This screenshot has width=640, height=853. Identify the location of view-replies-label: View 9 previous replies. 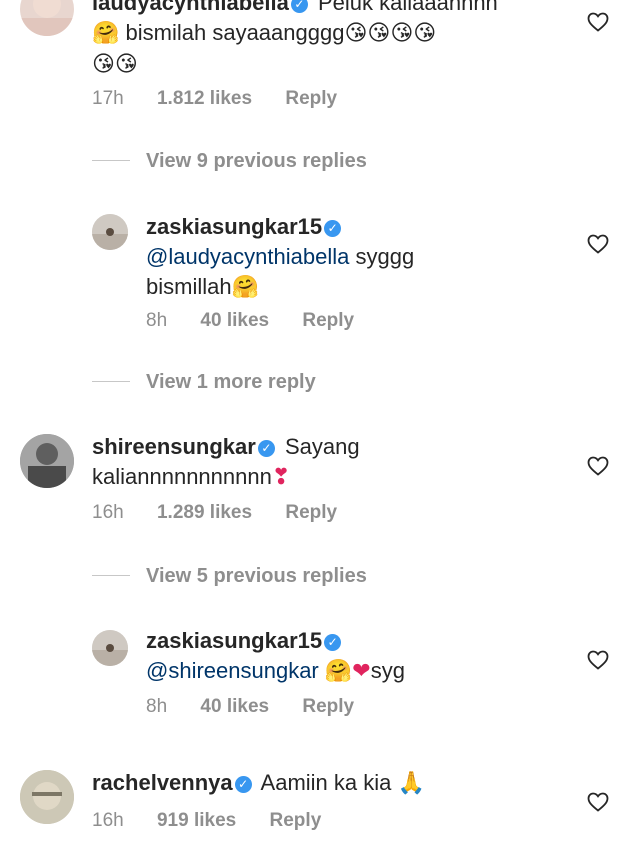
(256, 161).